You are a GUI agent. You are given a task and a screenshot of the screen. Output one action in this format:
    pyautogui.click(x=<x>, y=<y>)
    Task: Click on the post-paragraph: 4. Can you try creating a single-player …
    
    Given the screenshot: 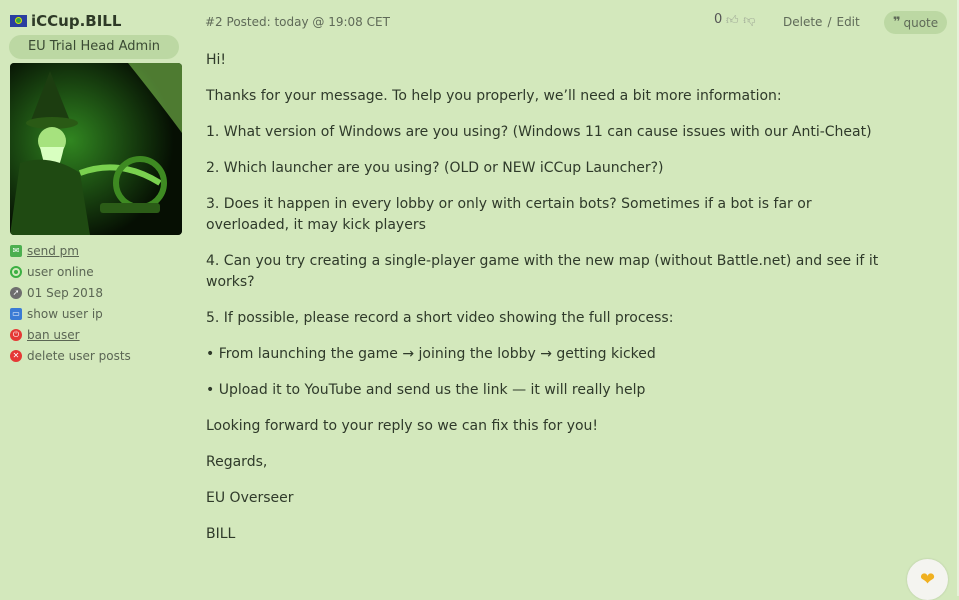 What is the action you would take?
    pyautogui.click(x=542, y=271)
    